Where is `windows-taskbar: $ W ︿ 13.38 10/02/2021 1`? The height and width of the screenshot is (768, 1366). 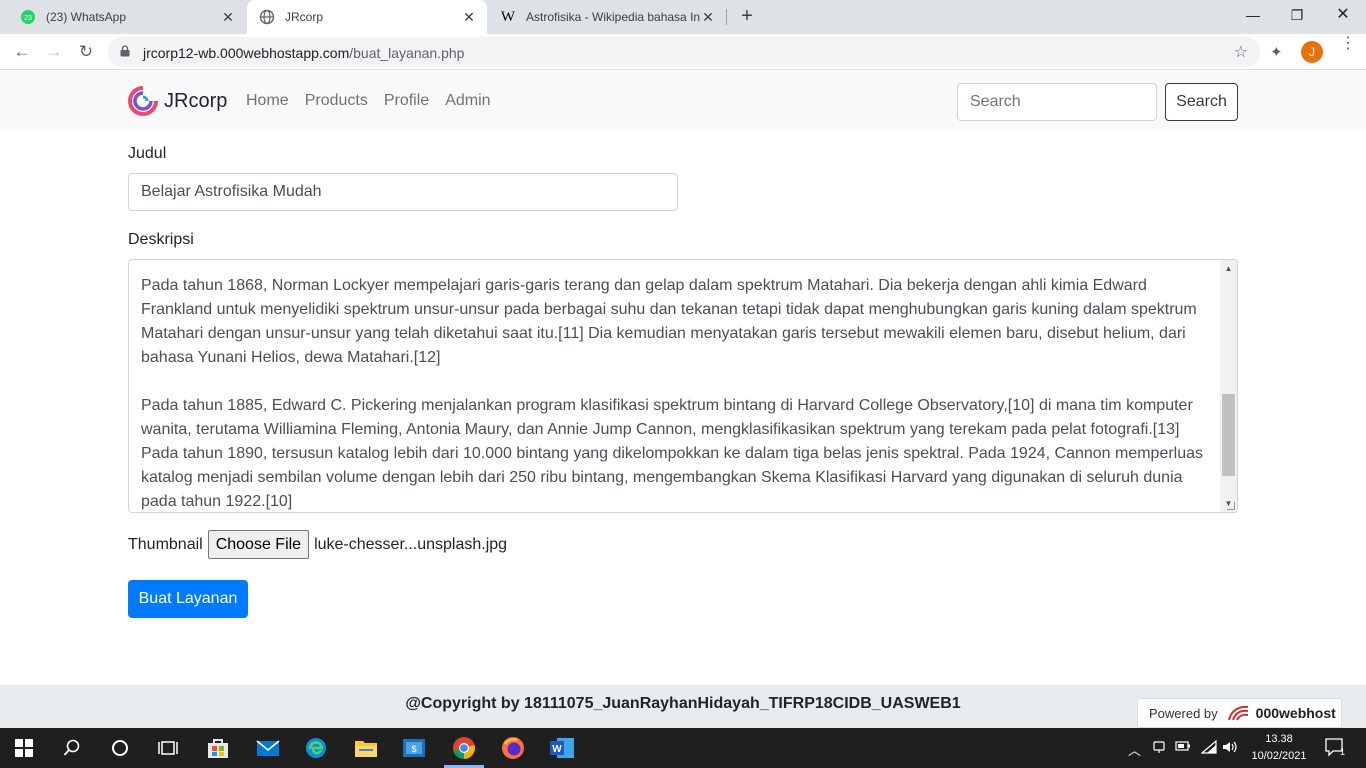 windows-taskbar: $ W ︿ 13.38 10/02/2021 1 is located at coordinates (683, 748).